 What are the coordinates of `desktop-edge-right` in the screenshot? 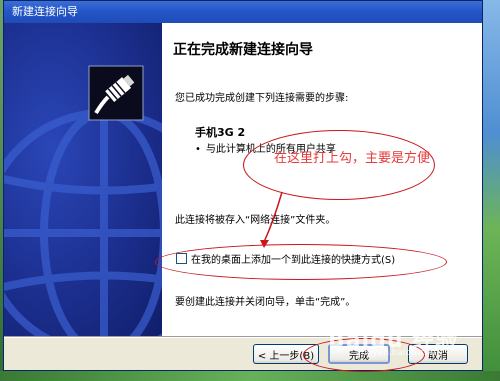 It's located at (491, 190).